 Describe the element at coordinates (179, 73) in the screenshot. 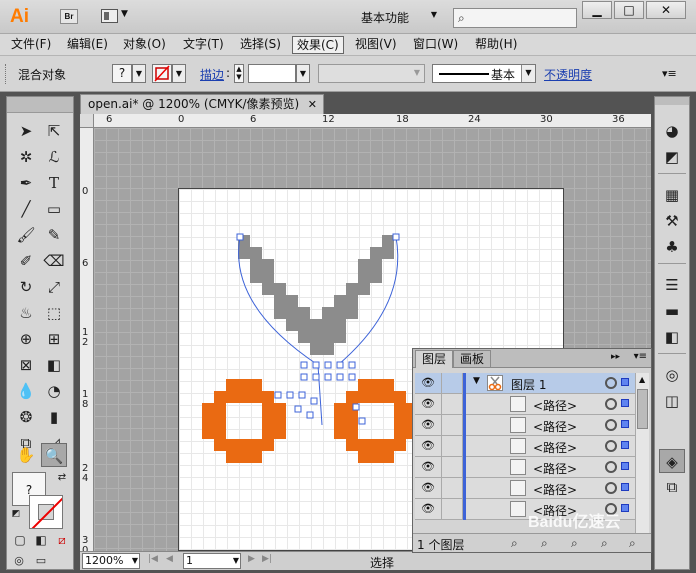

I see `stroke-dropdown: ▼` at that location.